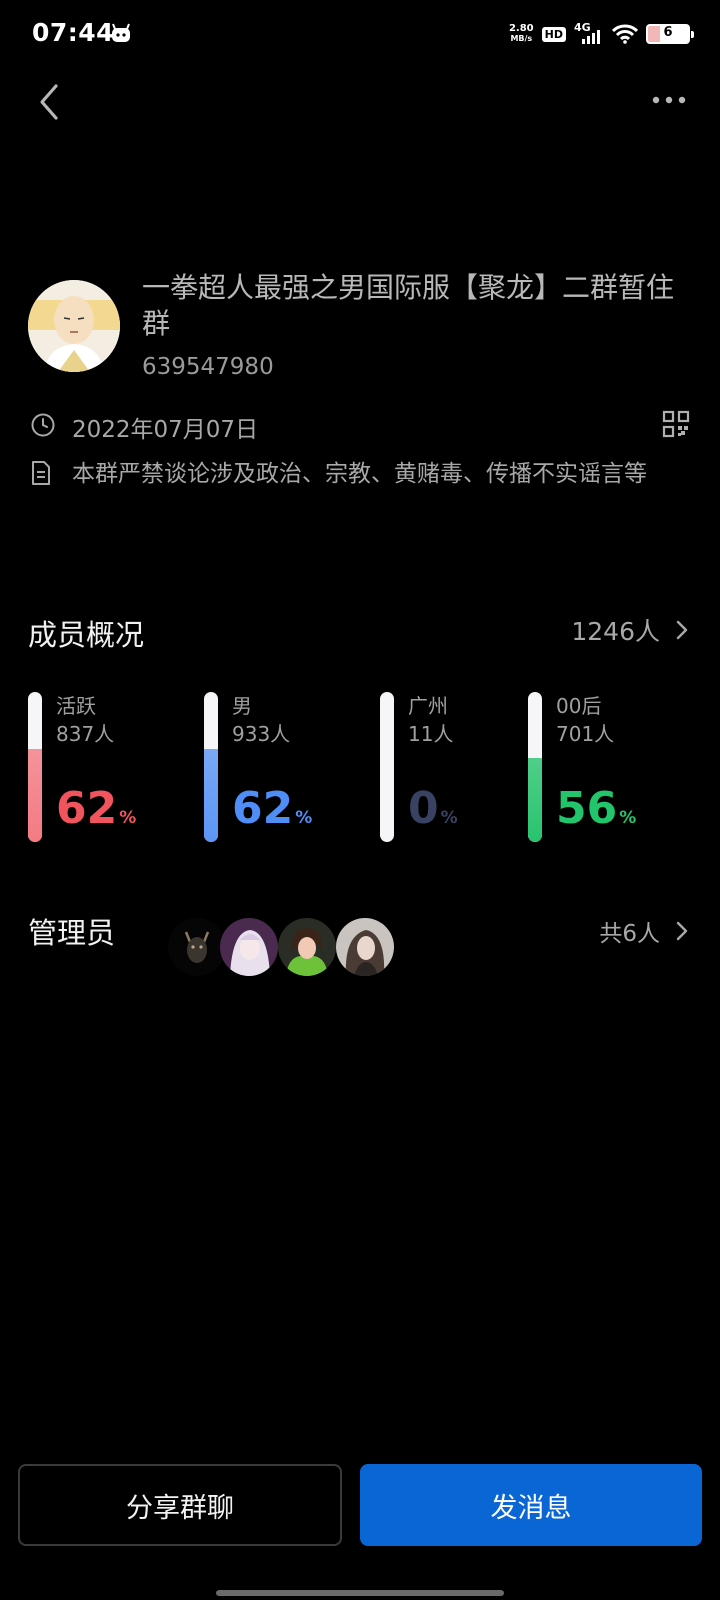  Describe the element at coordinates (72, 933) in the screenshot. I see `admins-section-title: 管理员` at that location.